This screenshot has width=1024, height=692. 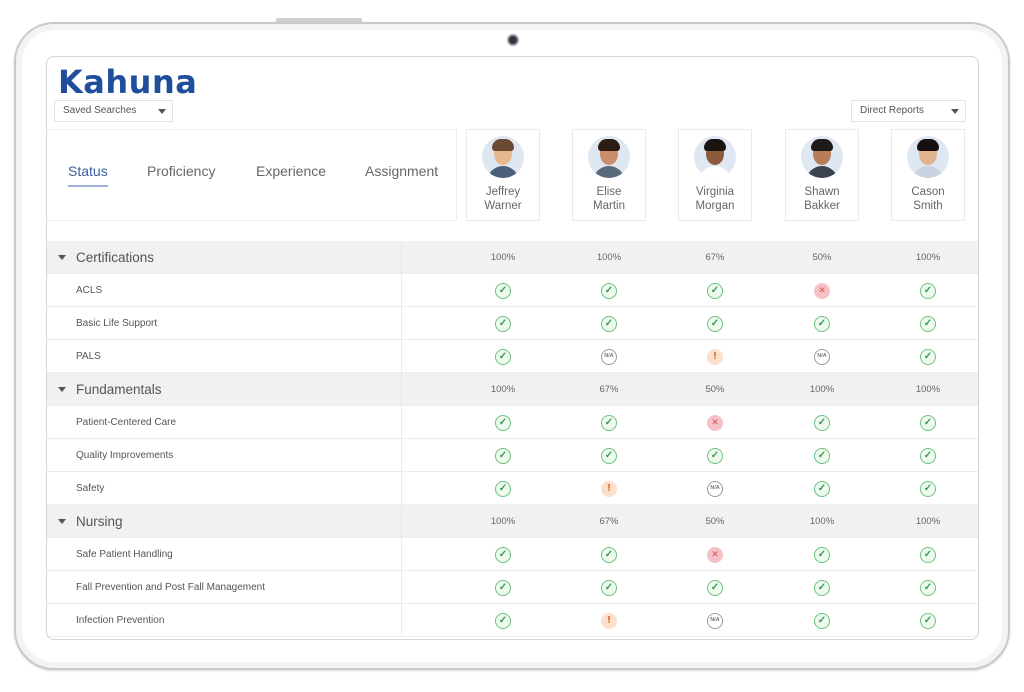 I want to click on chevron-down-icon, so click(x=955, y=111).